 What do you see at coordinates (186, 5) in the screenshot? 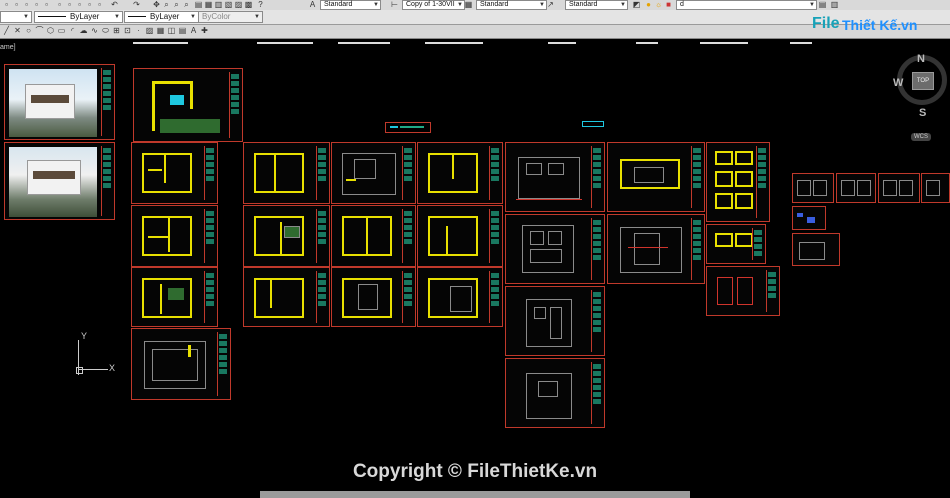
I see `zoom-previous-icon: ⌕` at bounding box center [186, 5].